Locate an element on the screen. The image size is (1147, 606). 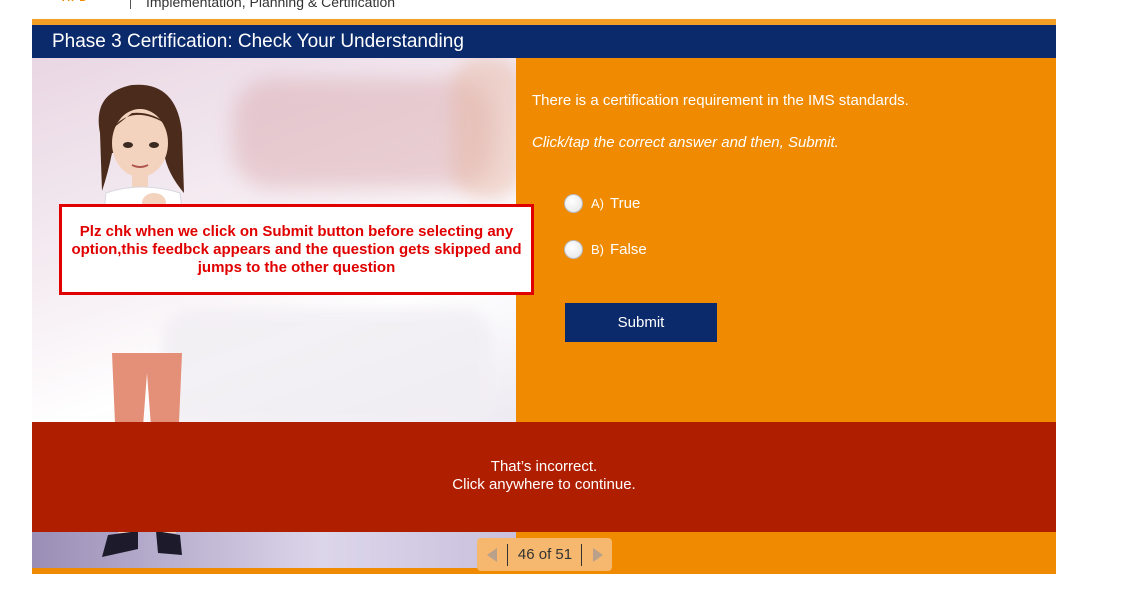
slide-navigation: 46 of 51 is located at coordinates (544, 554).